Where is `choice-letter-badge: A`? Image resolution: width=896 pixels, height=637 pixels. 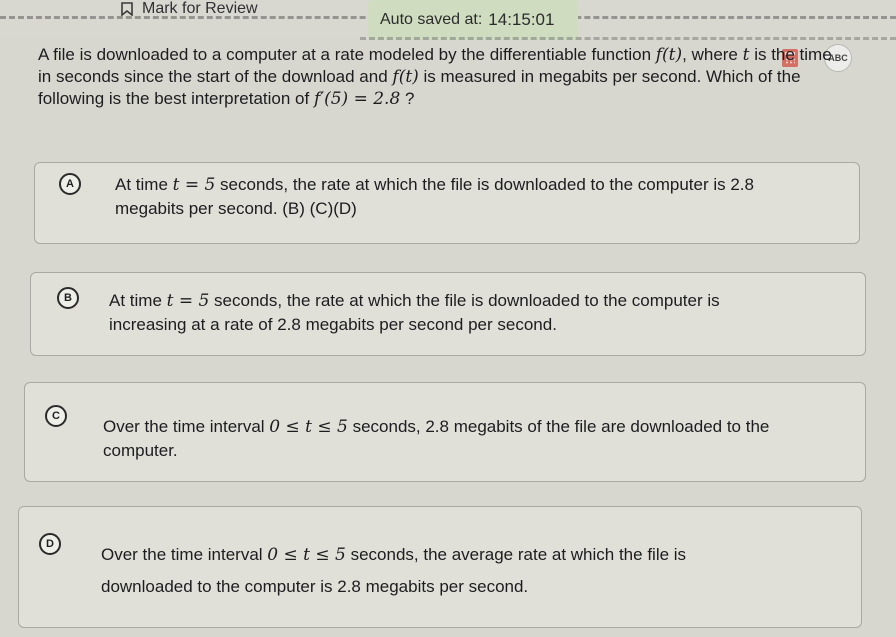
choice-letter-badge: A is located at coordinates (70, 184).